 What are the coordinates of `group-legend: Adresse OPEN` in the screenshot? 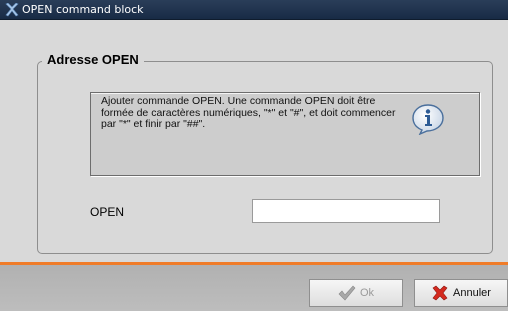 It's located at (93, 60).